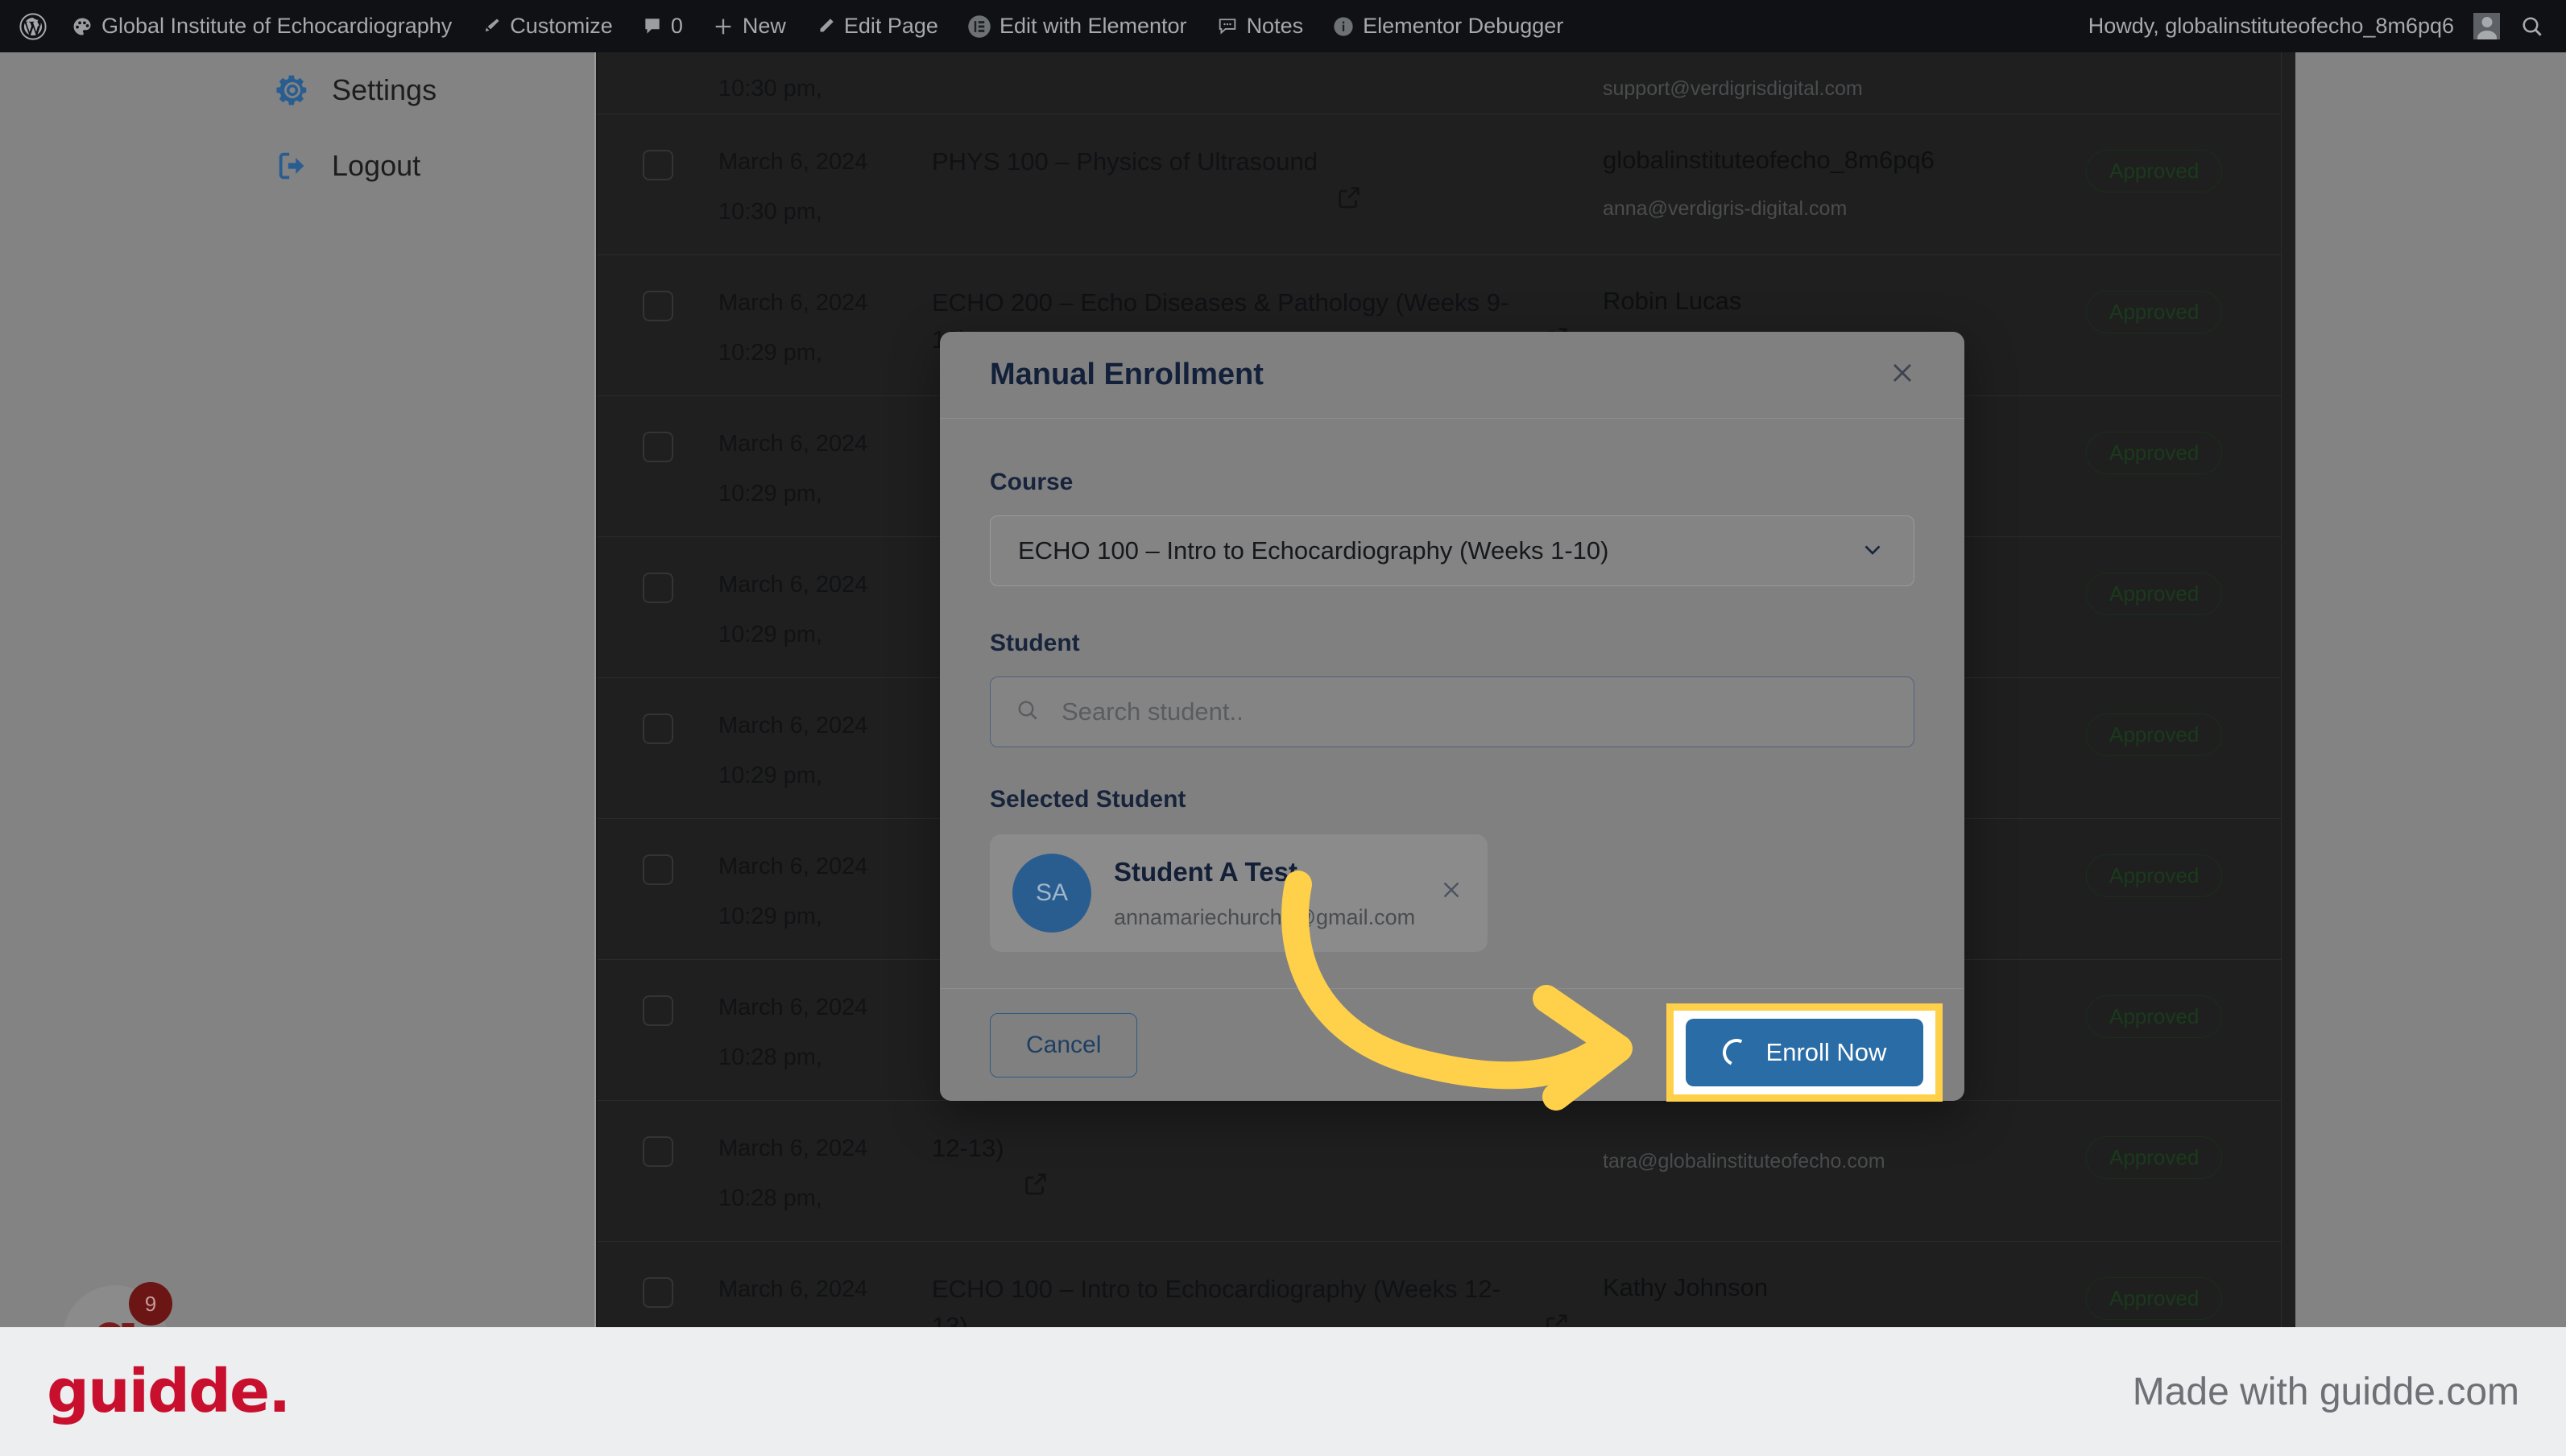  Describe the element at coordinates (1343, 27) in the screenshot. I see `info-icon` at that location.